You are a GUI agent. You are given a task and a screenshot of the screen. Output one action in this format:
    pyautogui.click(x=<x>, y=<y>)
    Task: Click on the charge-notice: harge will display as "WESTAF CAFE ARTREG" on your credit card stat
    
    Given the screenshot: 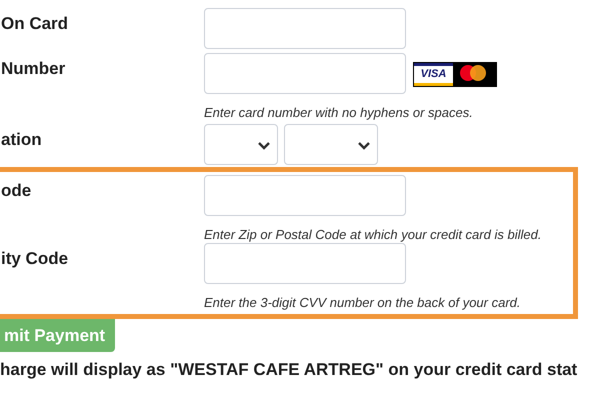 What is the action you would take?
    pyautogui.click(x=289, y=369)
    